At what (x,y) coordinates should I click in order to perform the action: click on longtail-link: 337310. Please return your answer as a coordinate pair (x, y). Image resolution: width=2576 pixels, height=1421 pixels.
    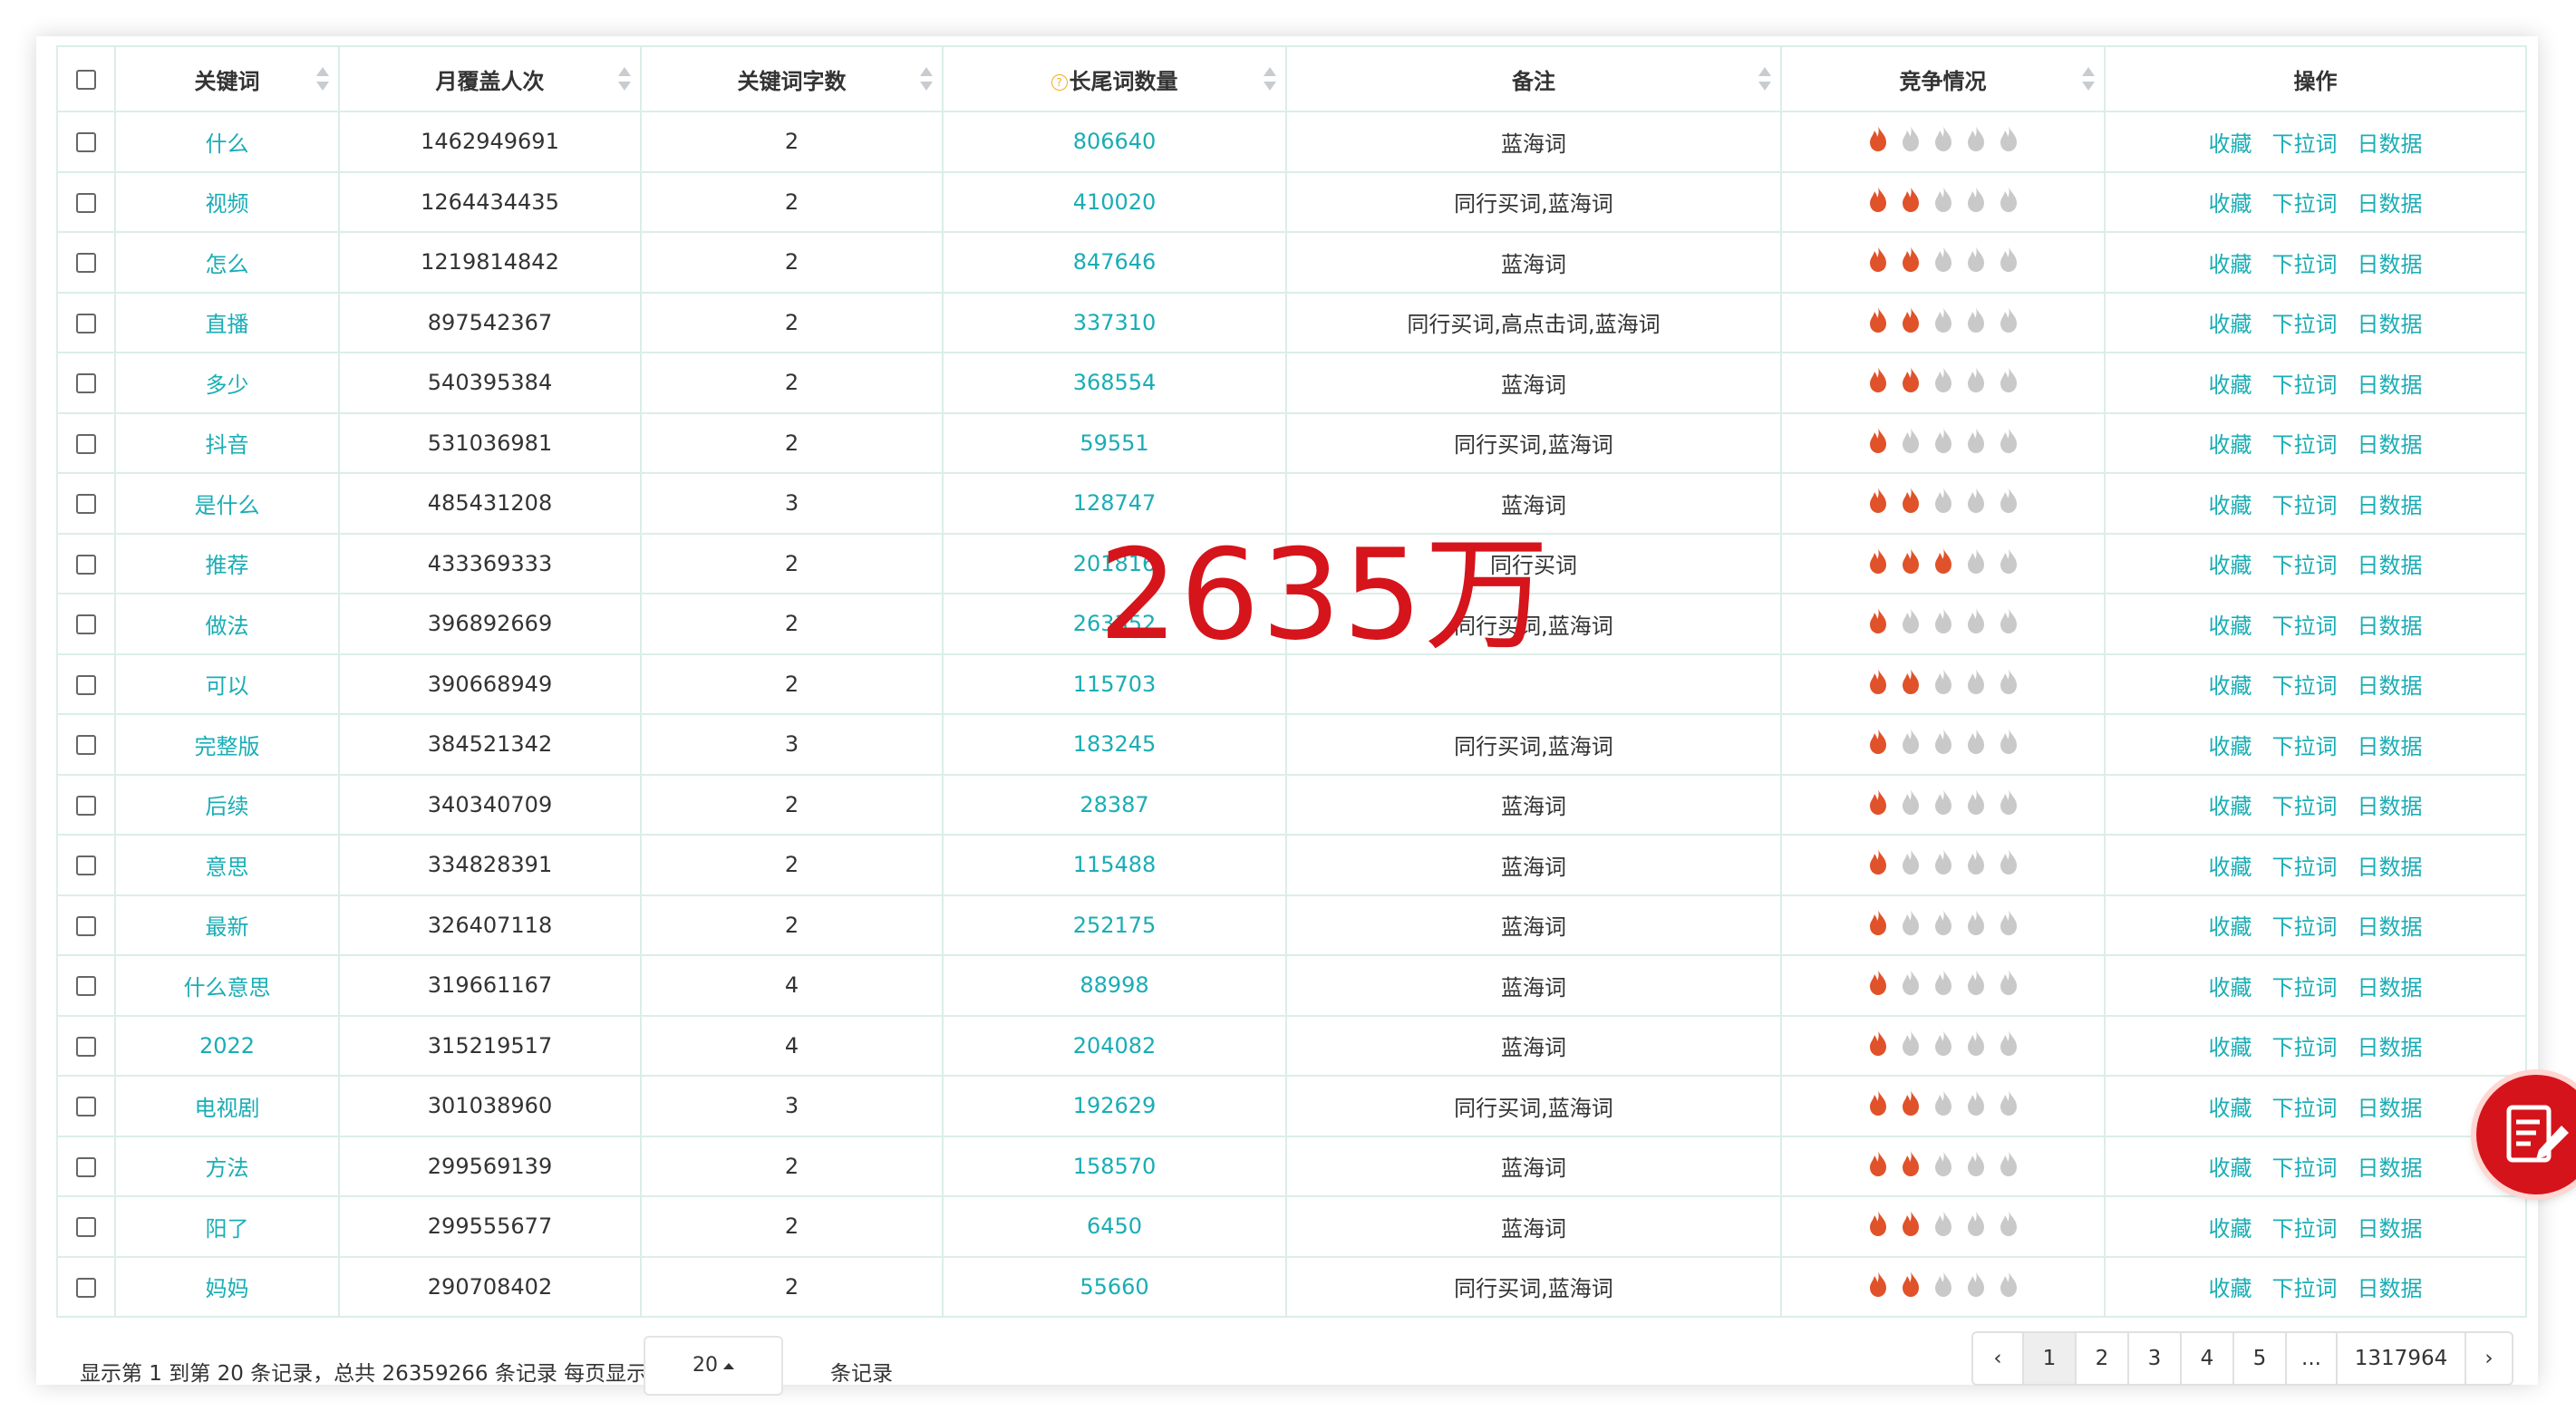
    Looking at the image, I should click on (1114, 322).